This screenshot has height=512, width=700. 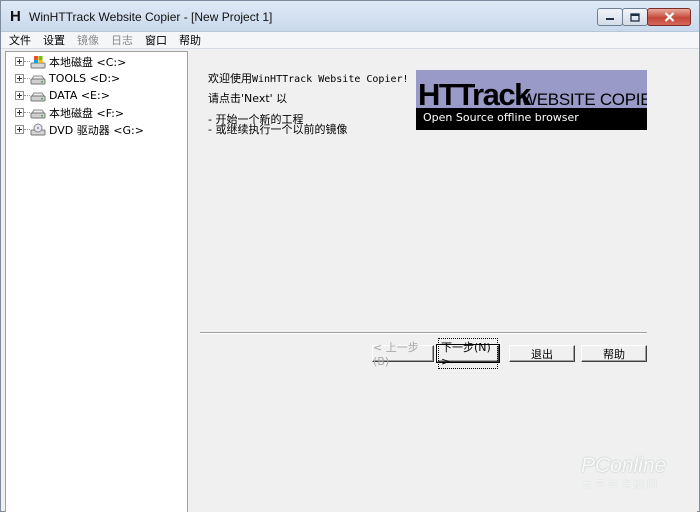 What do you see at coordinates (88, 40) in the screenshot?
I see `menu-mirror: 镜像` at bounding box center [88, 40].